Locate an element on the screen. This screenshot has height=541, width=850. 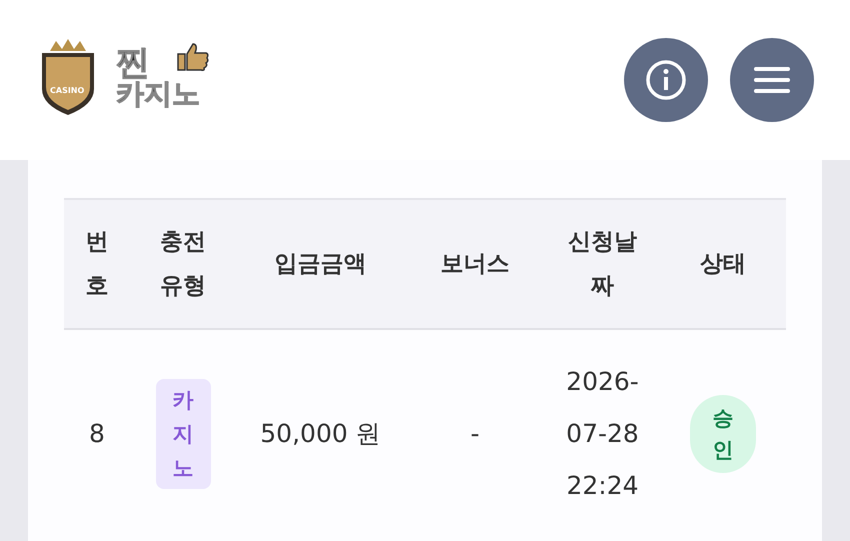
column-header: 신청날짜 is located at coordinates (602, 264).